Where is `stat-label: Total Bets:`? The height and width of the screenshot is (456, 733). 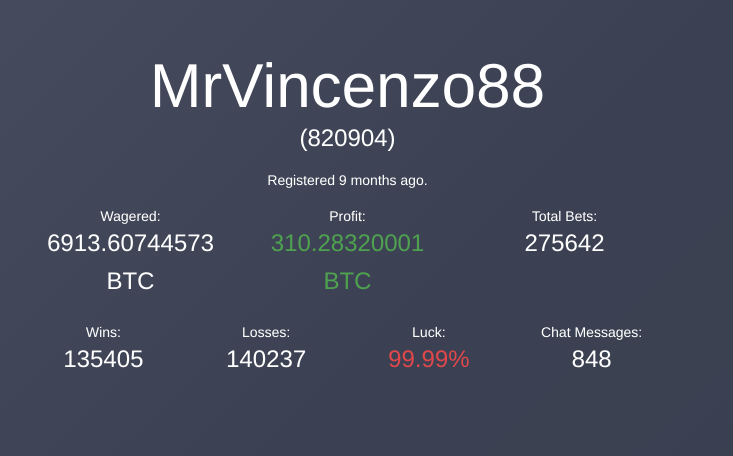
stat-label: Total Bets: is located at coordinates (565, 216).